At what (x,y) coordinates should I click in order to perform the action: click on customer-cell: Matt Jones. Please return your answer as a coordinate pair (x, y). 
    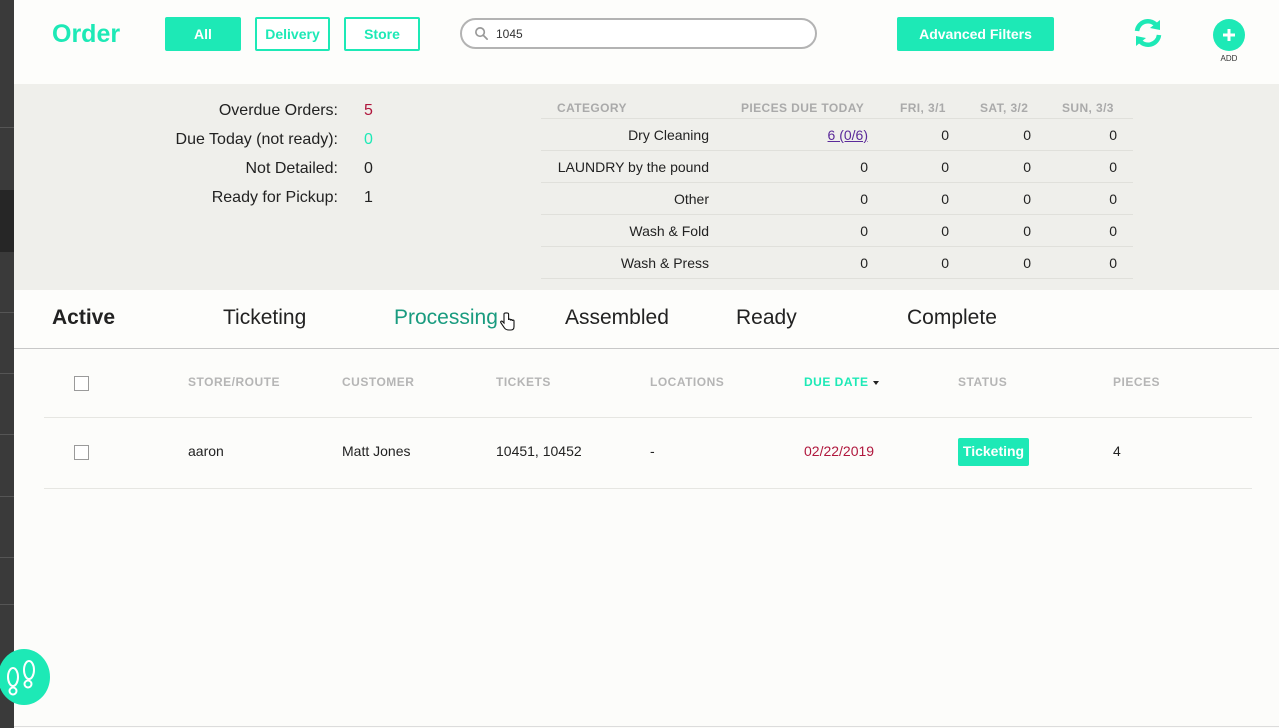
    Looking at the image, I should click on (376, 451).